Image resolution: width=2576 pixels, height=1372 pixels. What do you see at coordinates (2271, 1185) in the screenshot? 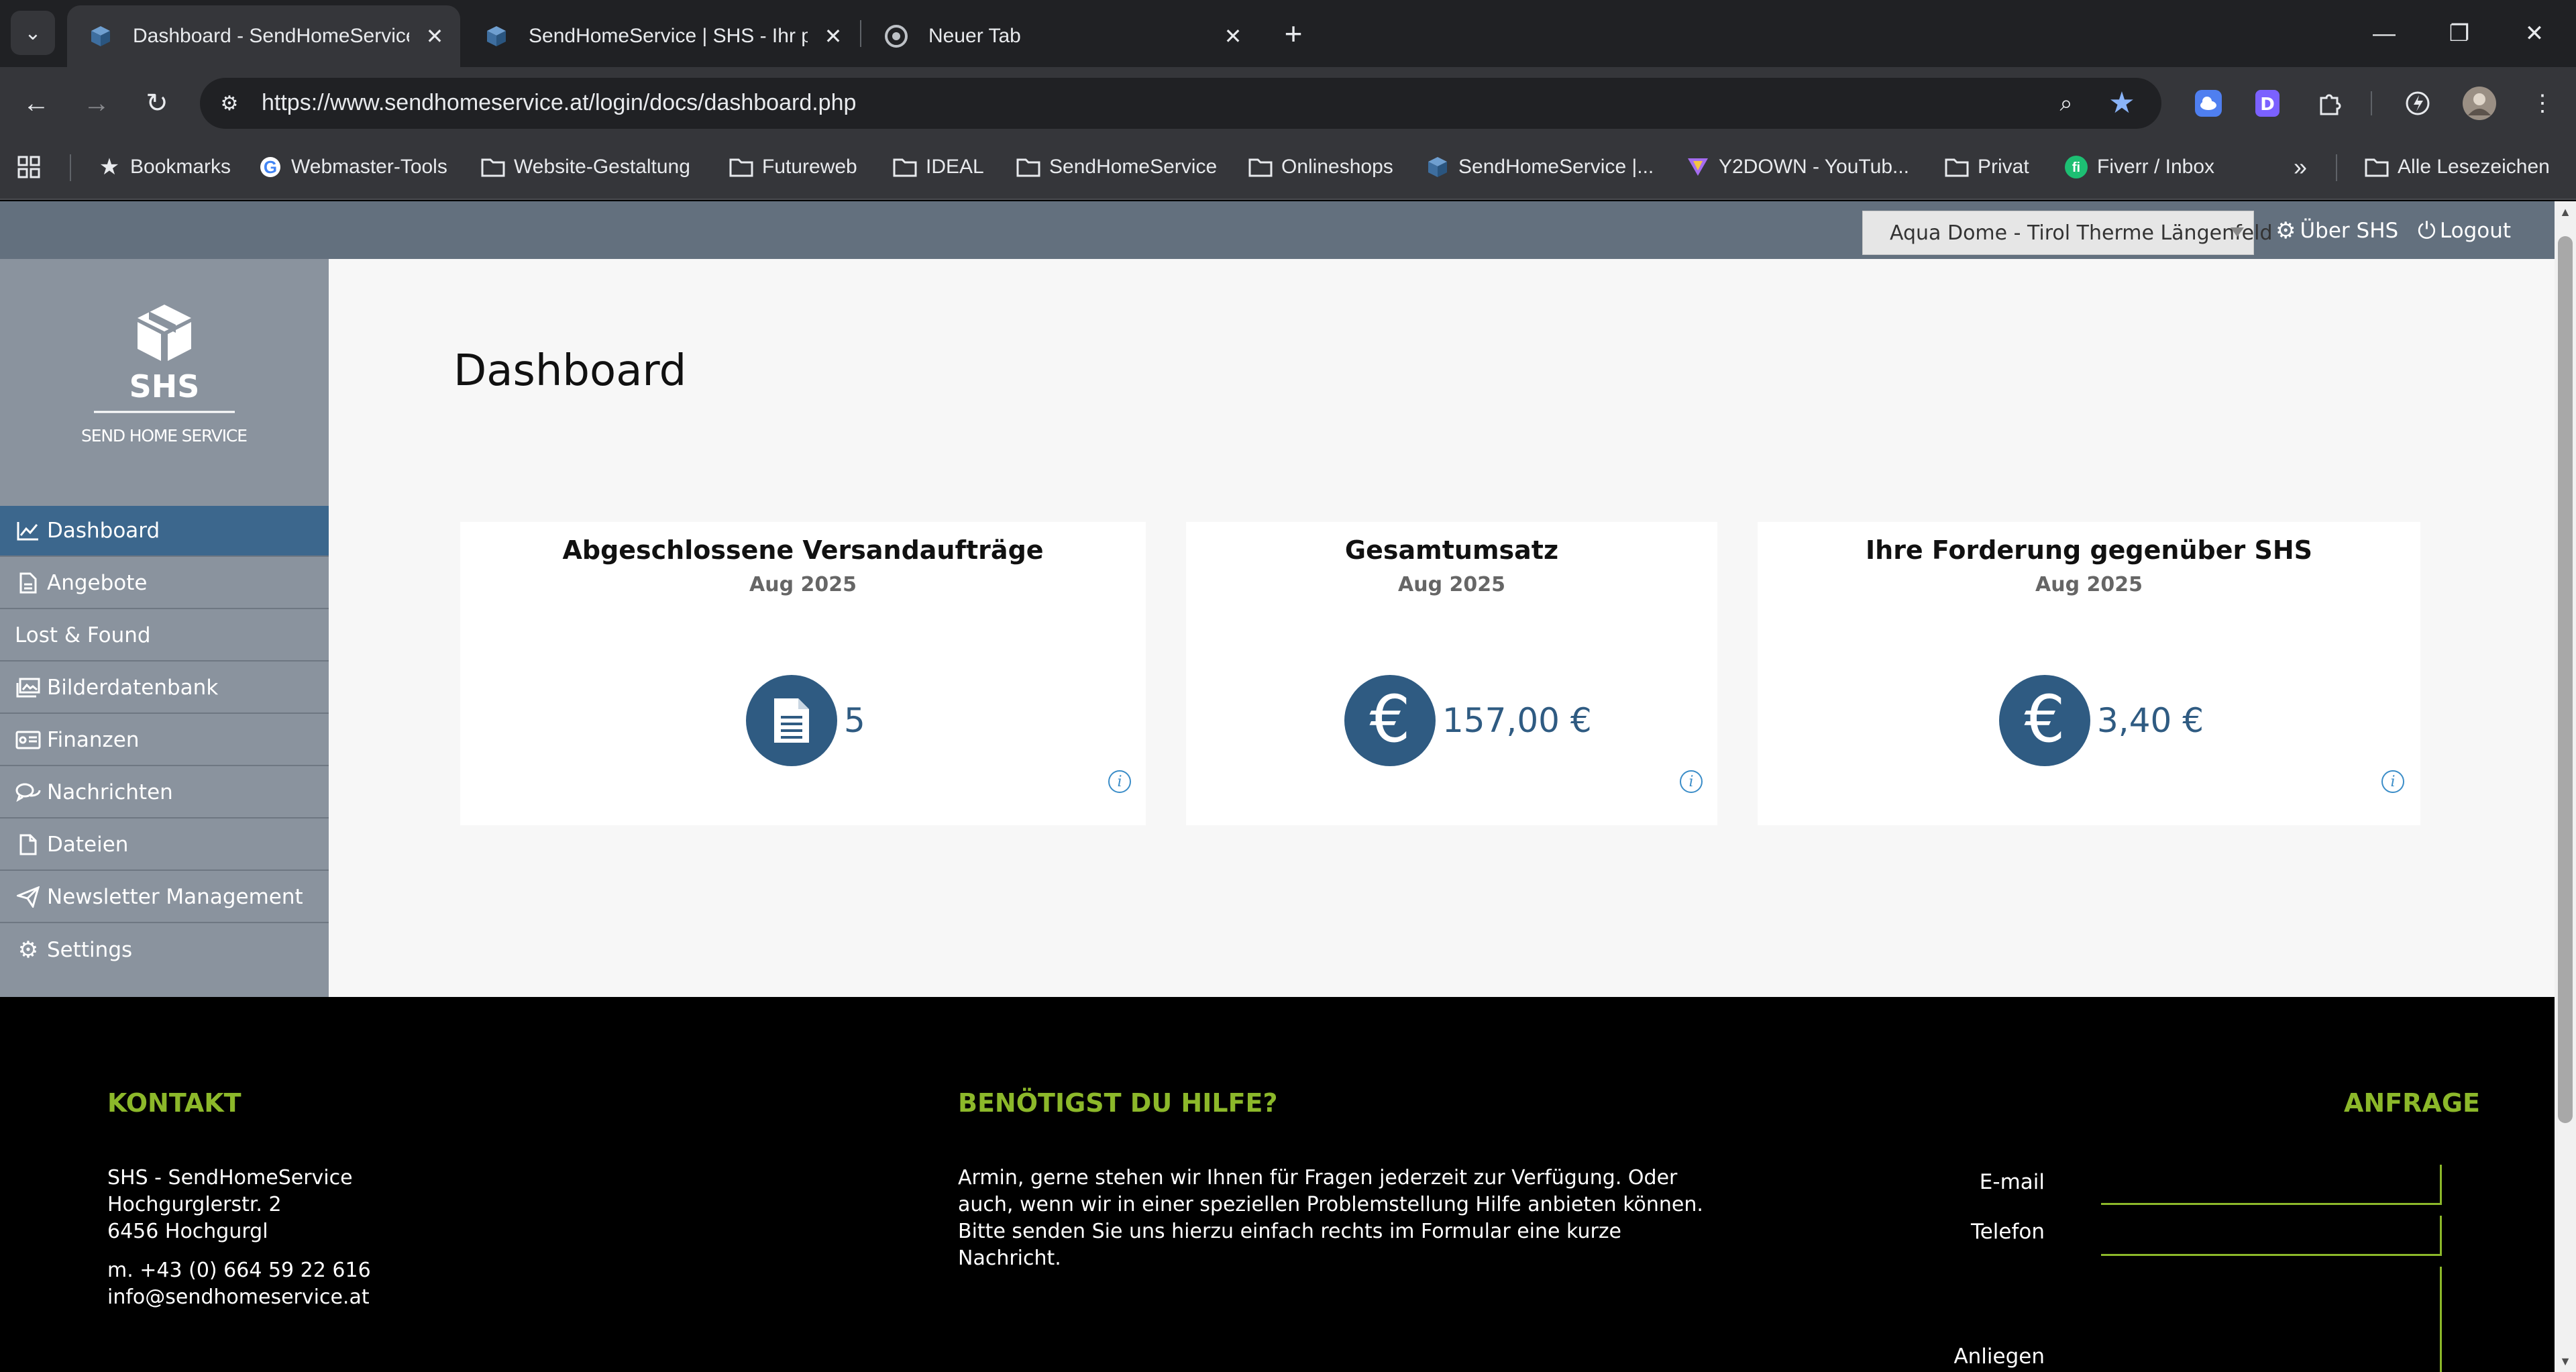
I see `email-field` at bounding box center [2271, 1185].